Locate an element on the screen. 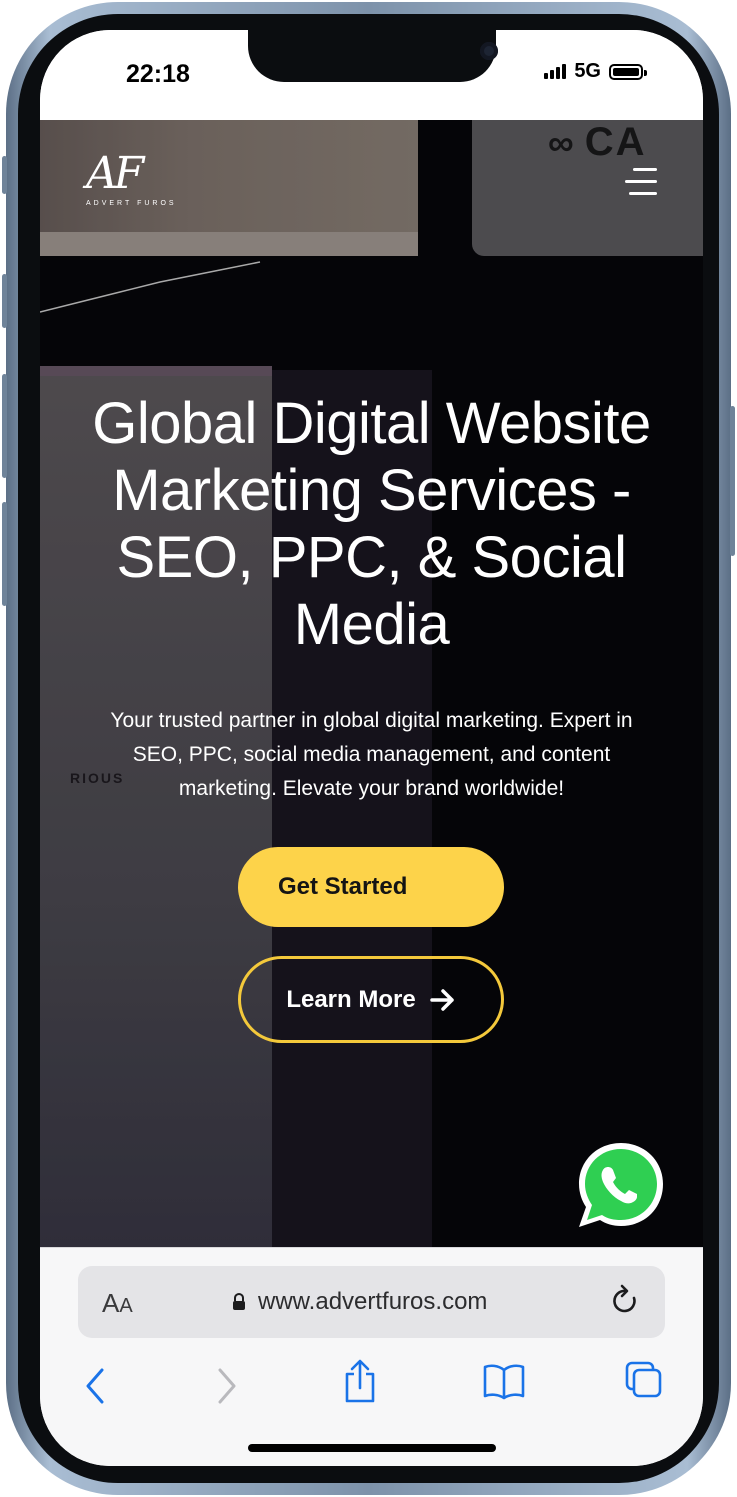 The image size is (737, 1497). lock-icon is located at coordinates (239, 1301).